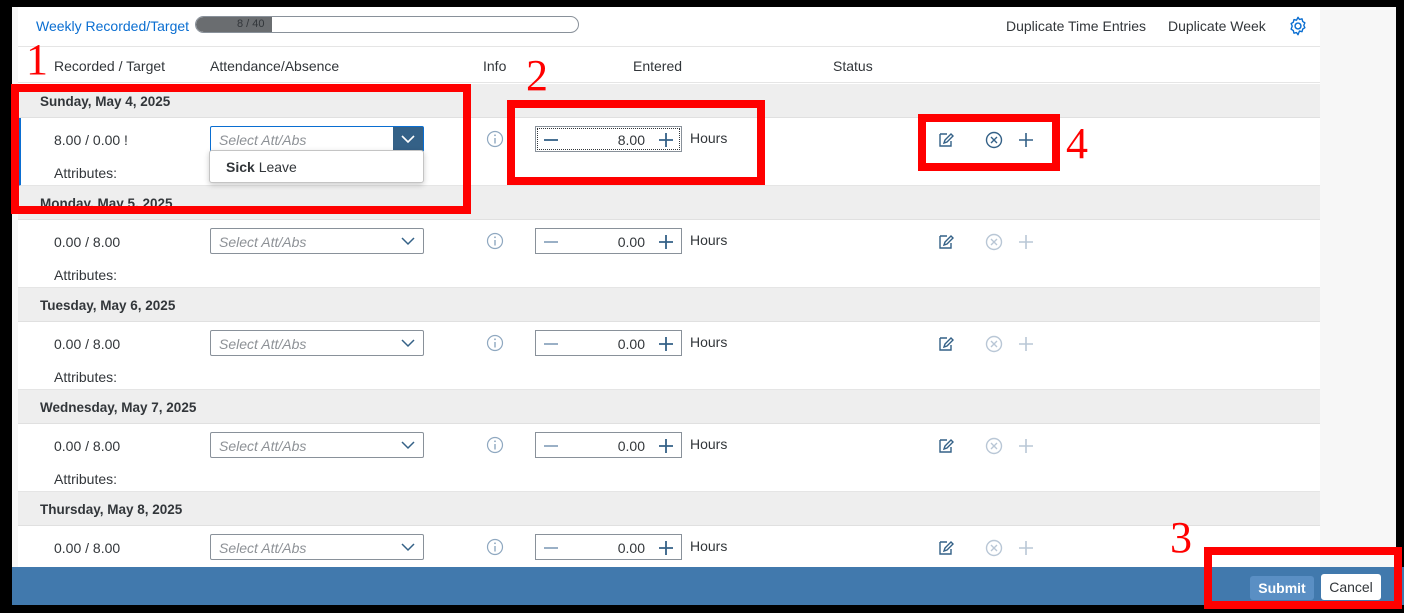 This screenshot has height=613, width=1404. Describe the element at coordinates (669, 509) in the screenshot. I see `day-header: Thursday, May 8, 2025` at that location.